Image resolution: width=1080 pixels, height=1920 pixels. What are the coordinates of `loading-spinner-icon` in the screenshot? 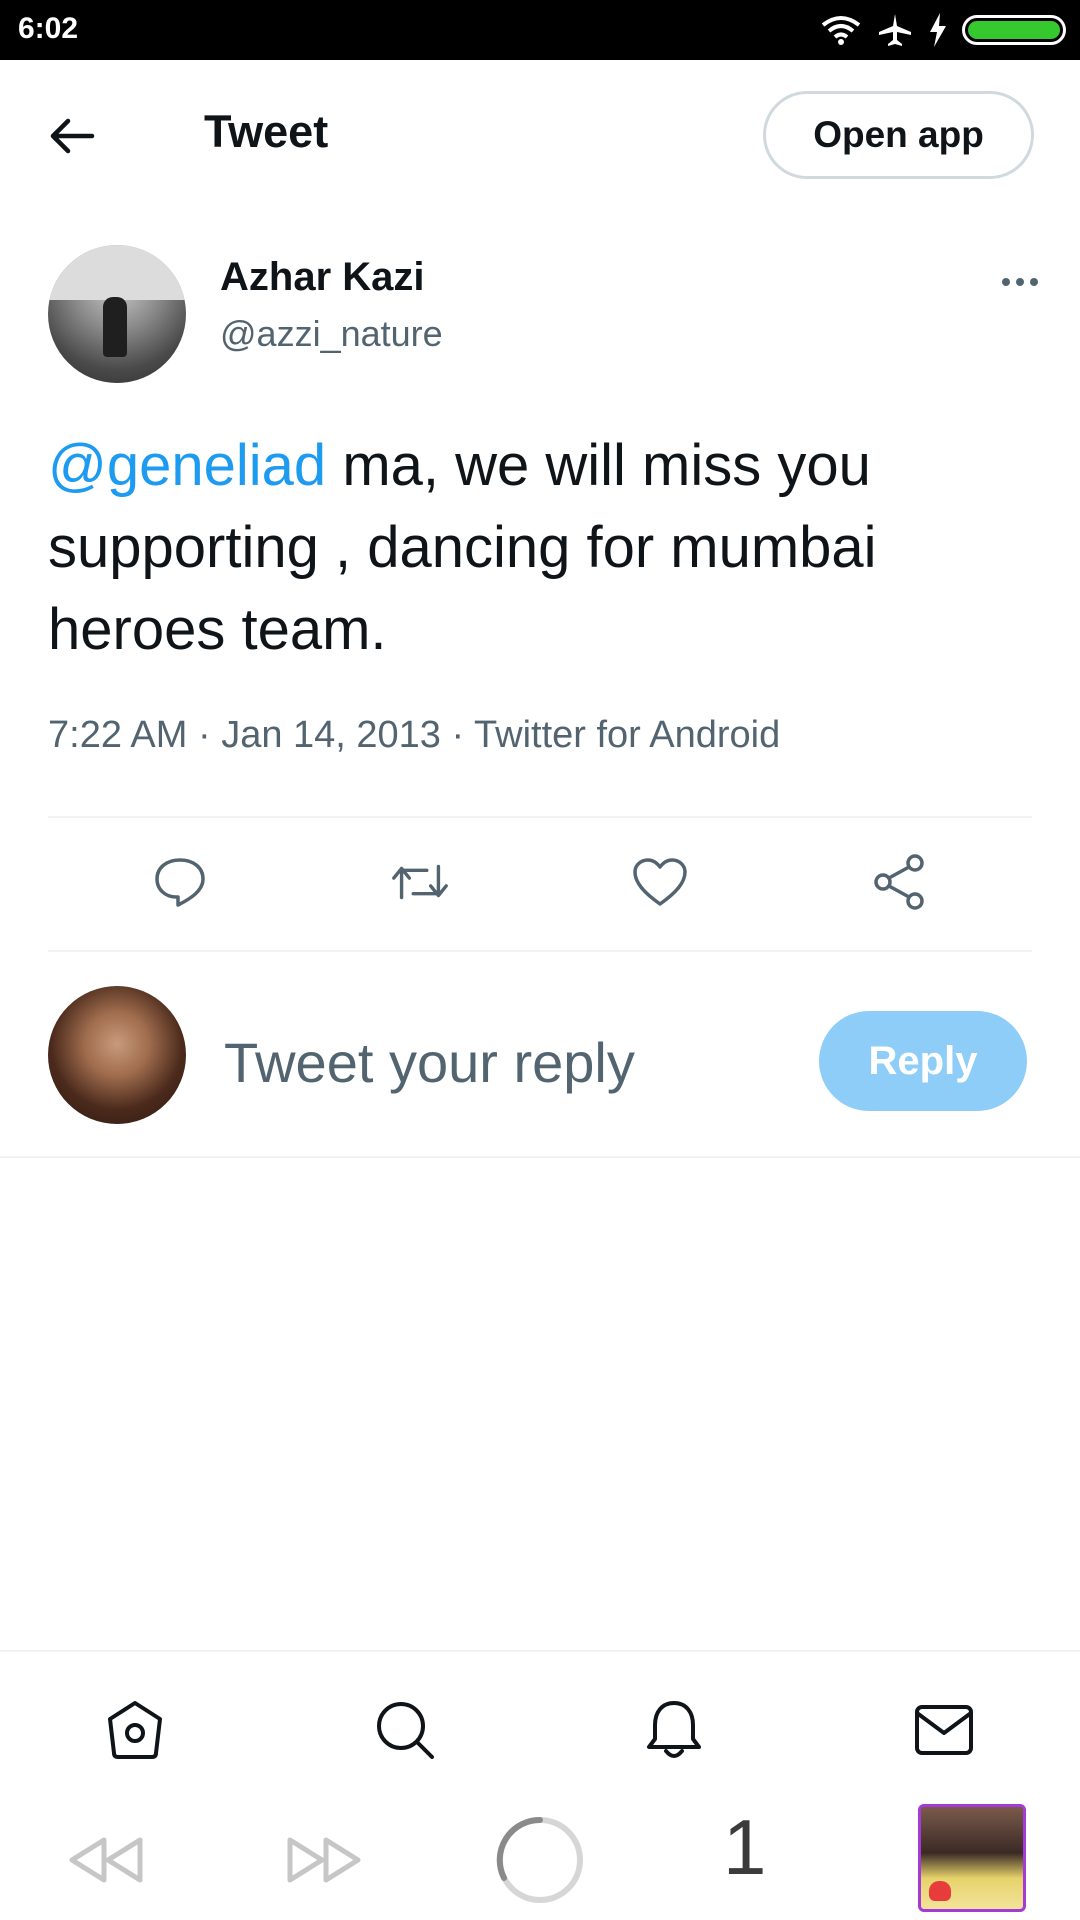 It's located at (539, 1859).